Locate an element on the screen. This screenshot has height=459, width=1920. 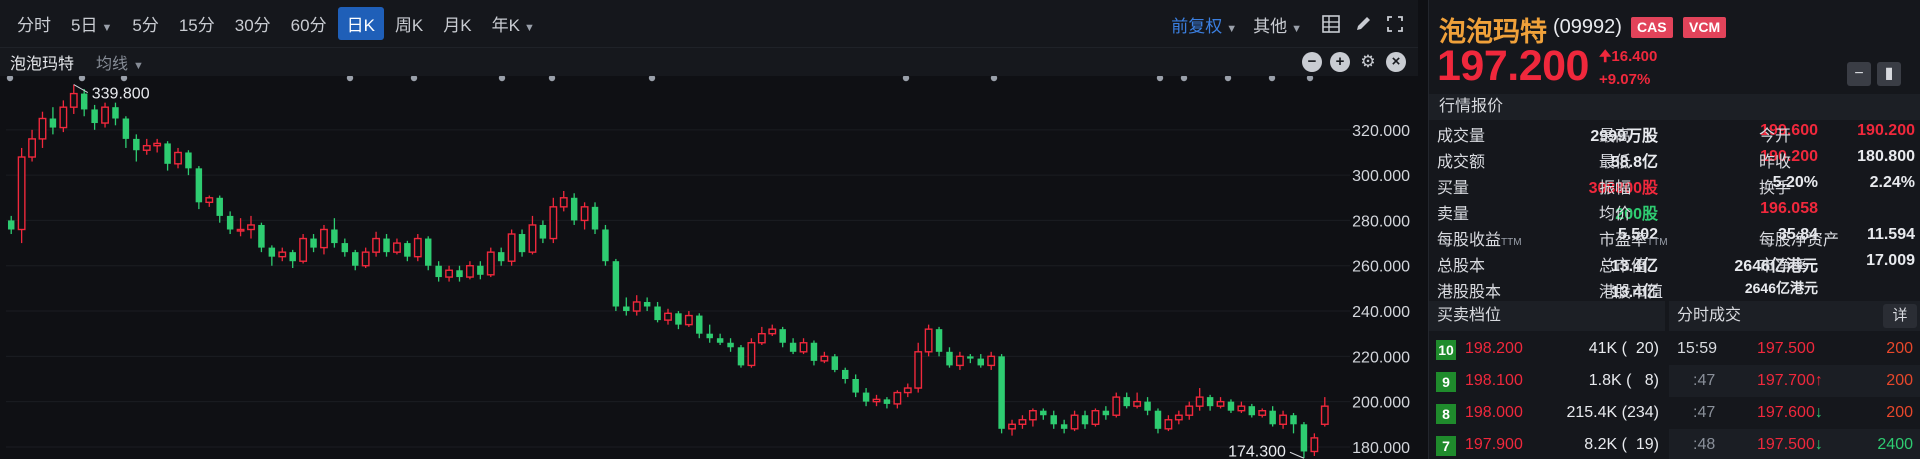
trade-volume: 200 is located at coordinates (1899, 412).